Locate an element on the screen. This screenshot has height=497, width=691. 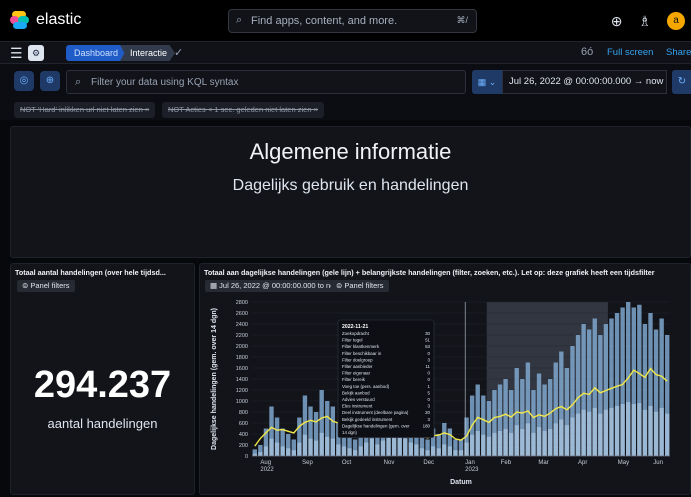
y-tick-label: 2400 is located at coordinates (242, 325).